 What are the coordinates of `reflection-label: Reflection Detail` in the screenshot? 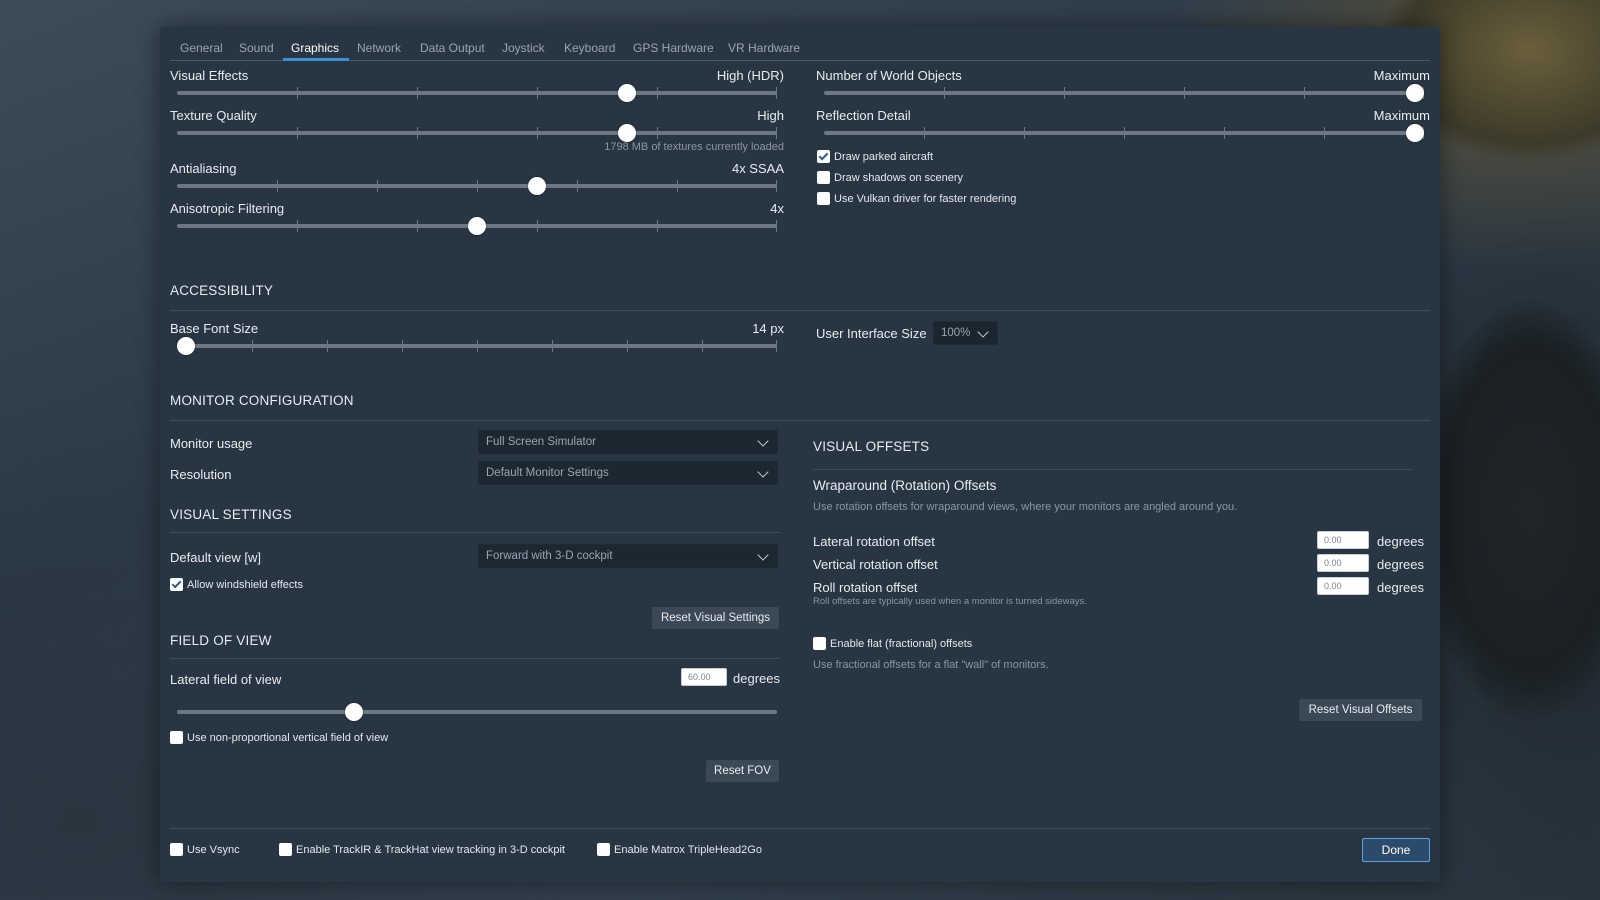 It's located at (863, 115).